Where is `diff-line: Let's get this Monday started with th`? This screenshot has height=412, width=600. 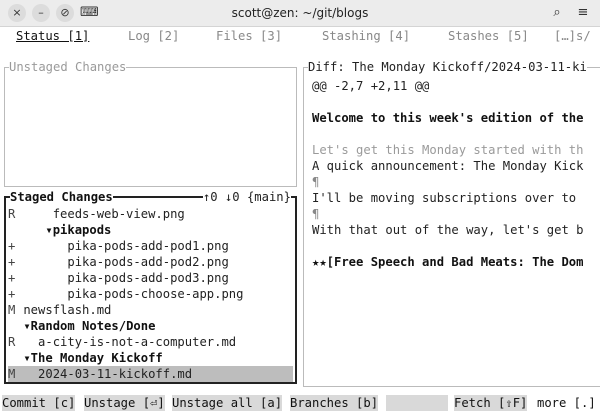 diff-line: Let's get this Monday started with th is located at coordinates (448, 150).